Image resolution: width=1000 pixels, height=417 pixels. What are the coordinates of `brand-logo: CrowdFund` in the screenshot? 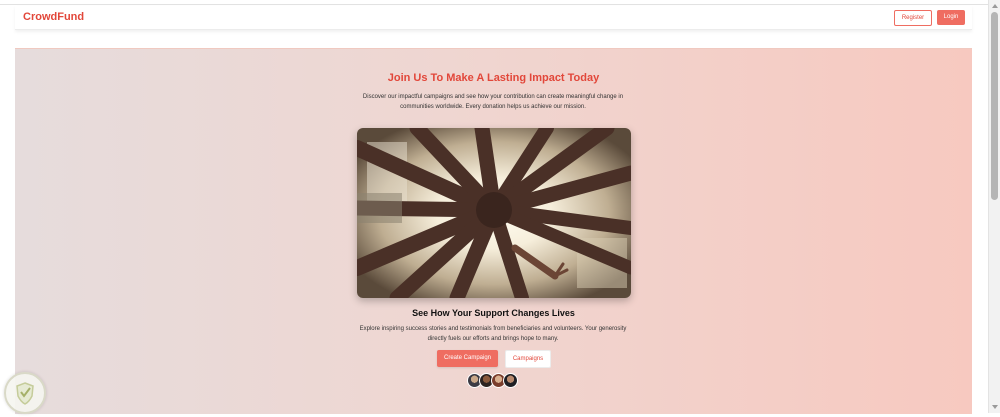 It's located at (53, 17).